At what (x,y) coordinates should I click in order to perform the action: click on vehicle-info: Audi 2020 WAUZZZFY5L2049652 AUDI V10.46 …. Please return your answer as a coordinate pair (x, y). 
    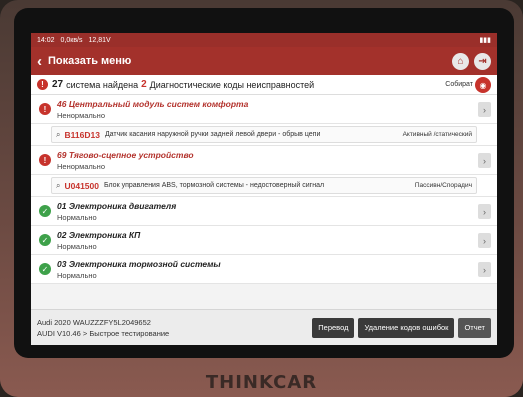
    Looking at the image, I should click on (103, 328).